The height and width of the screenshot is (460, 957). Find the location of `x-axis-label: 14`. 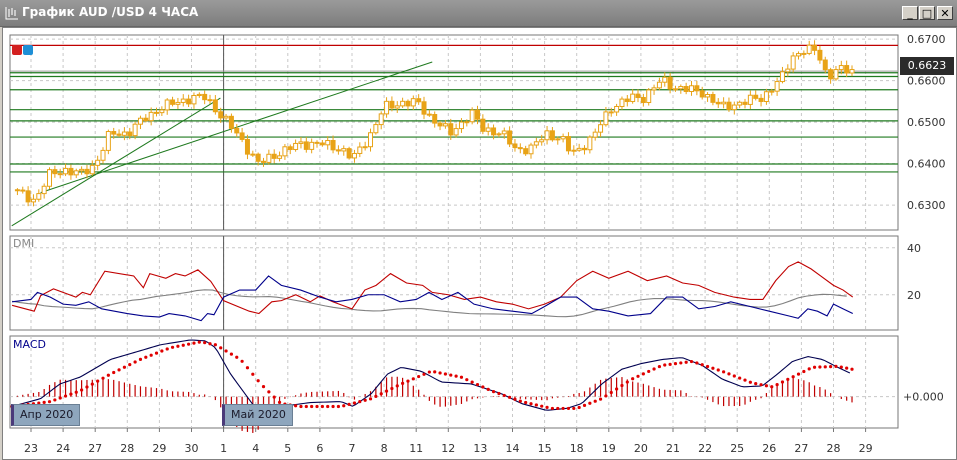

x-axis-label: 14 is located at coordinates (513, 448).